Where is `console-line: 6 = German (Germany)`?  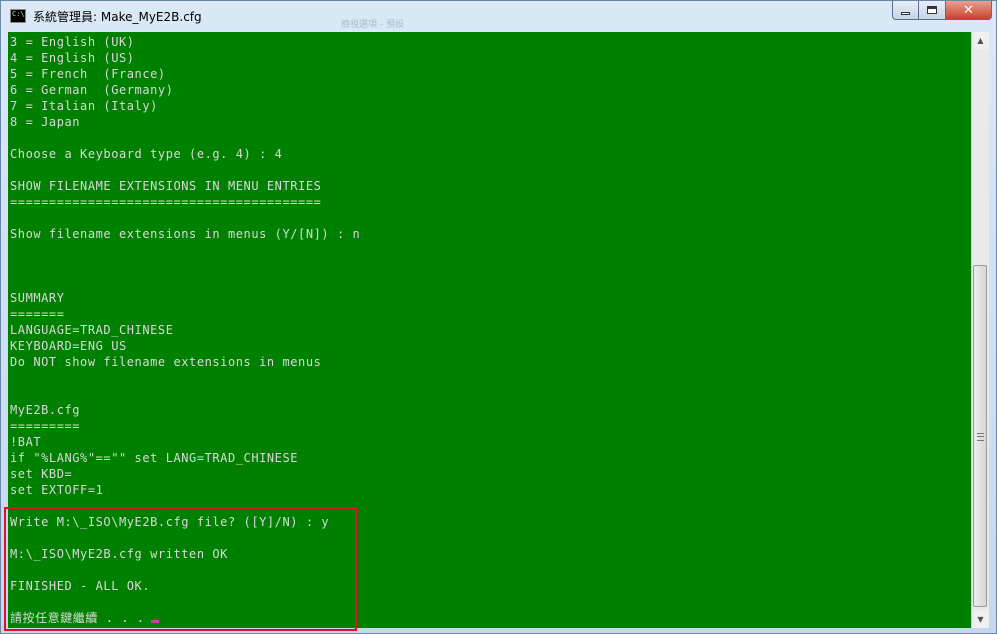 console-line: 6 = German (Germany) is located at coordinates (92, 90).